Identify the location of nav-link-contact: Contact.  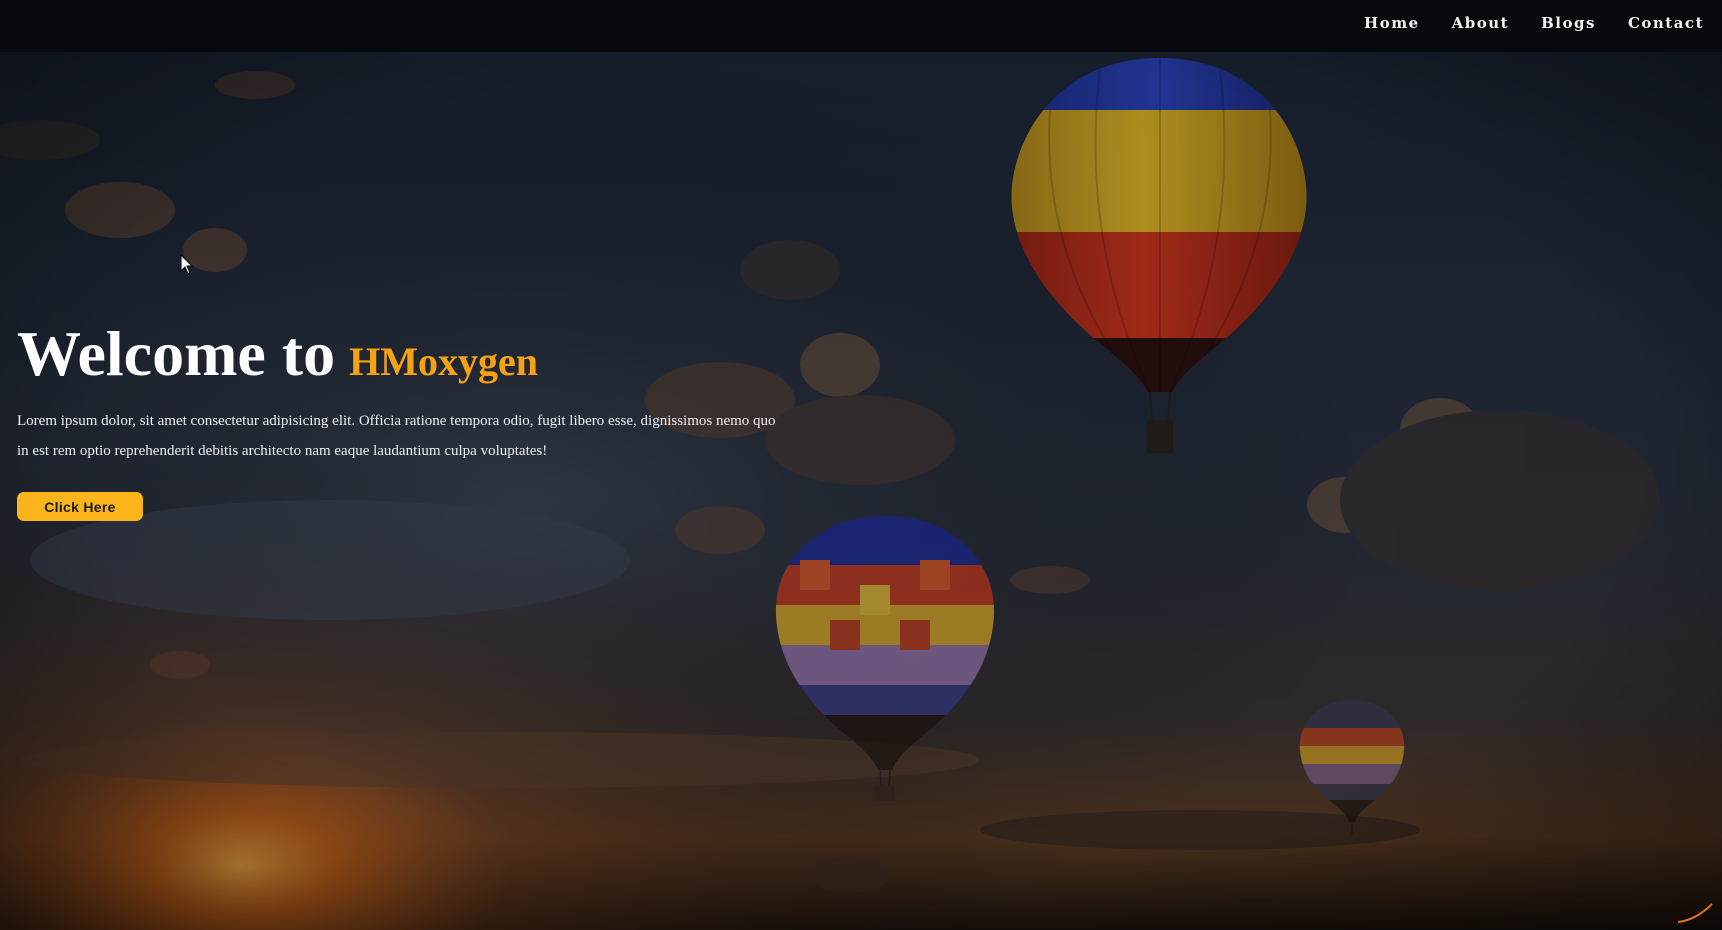
(1666, 23).